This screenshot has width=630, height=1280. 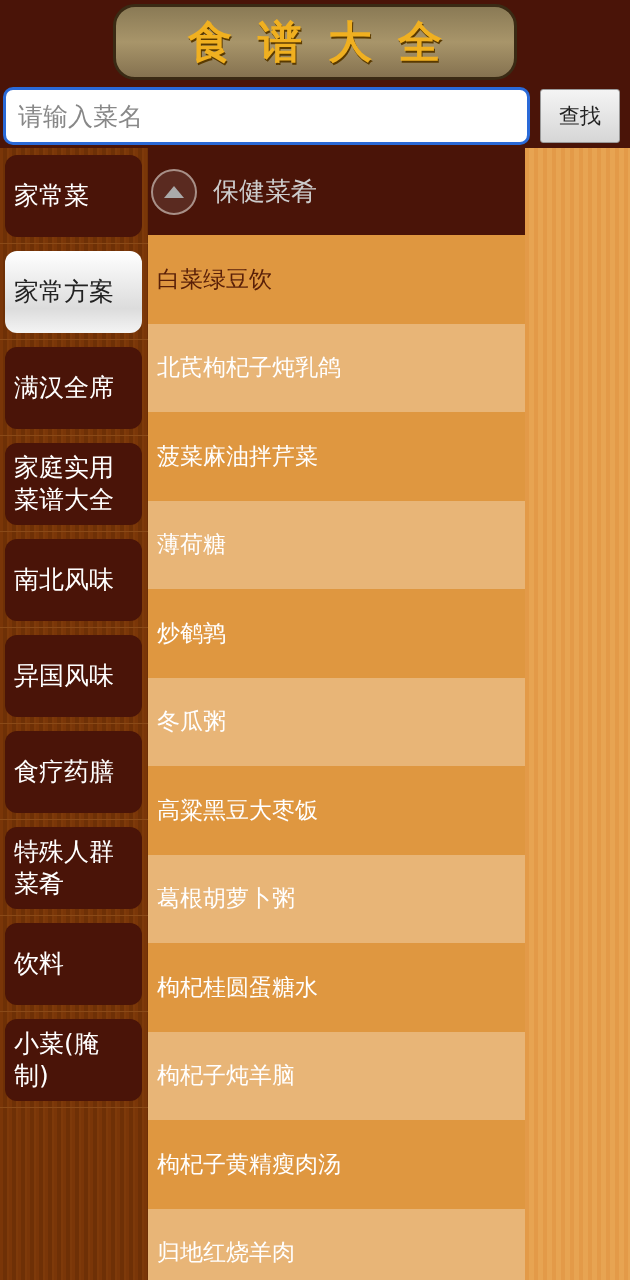 I want to click on app-title: 食谱大全, so click(x=328, y=41).